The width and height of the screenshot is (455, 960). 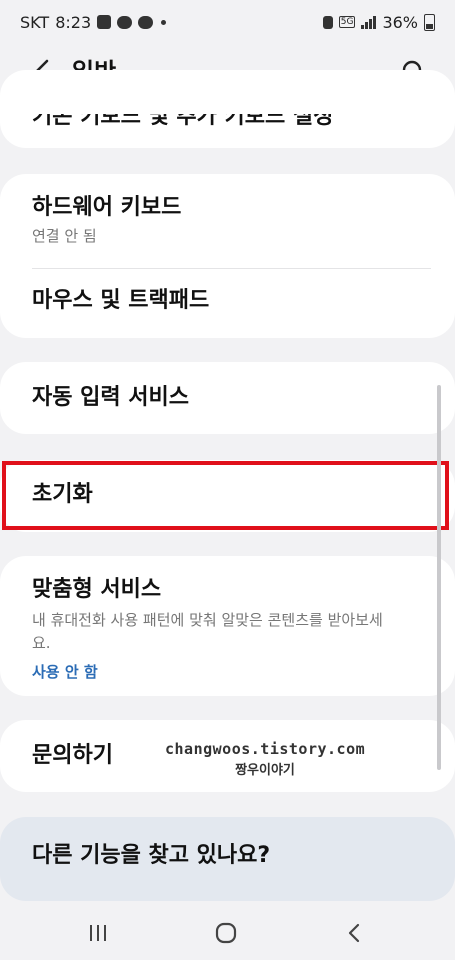 What do you see at coordinates (227, 22) in the screenshot?
I see `status-bar: SKT 8:23 5G 36%` at bounding box center [227, 22].